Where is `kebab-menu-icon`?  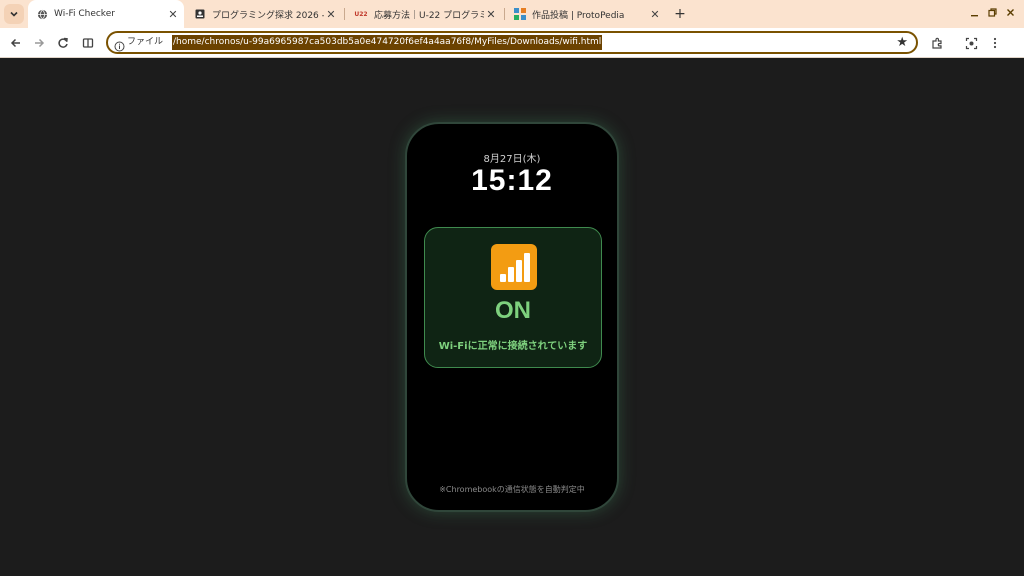
kebab-menu-icon is located at coordinates (995, 43).